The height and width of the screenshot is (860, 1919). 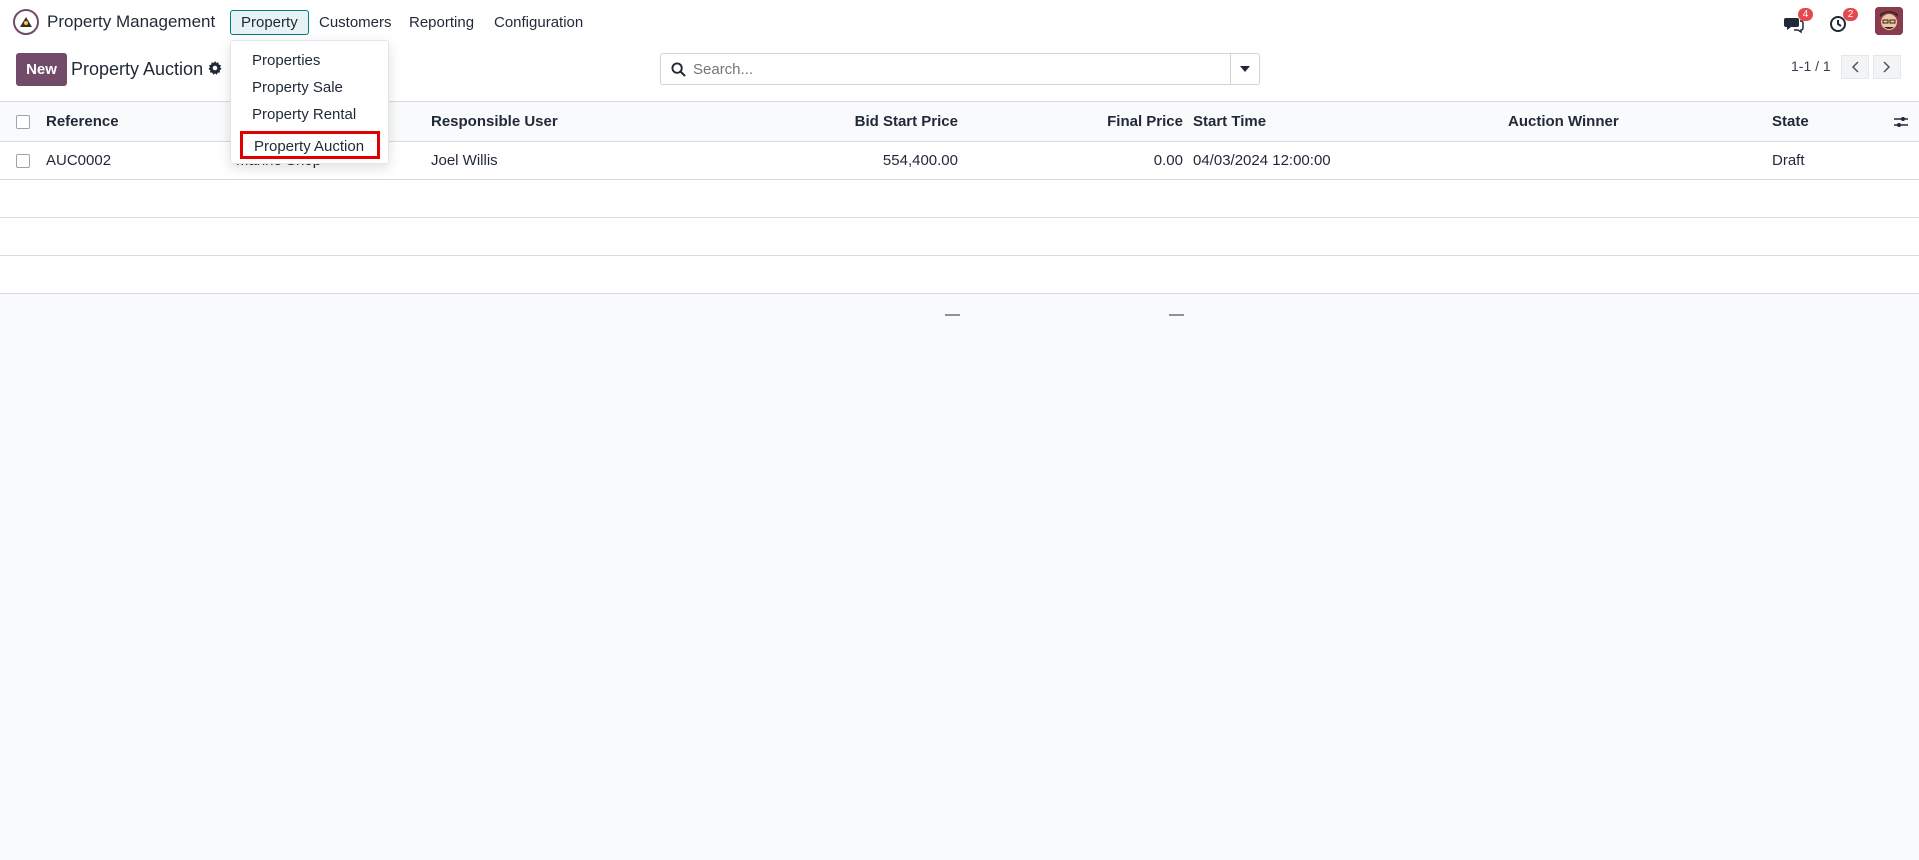 I want to click on pager-value: 1-1 / 1, so click(x=1811, y=66).